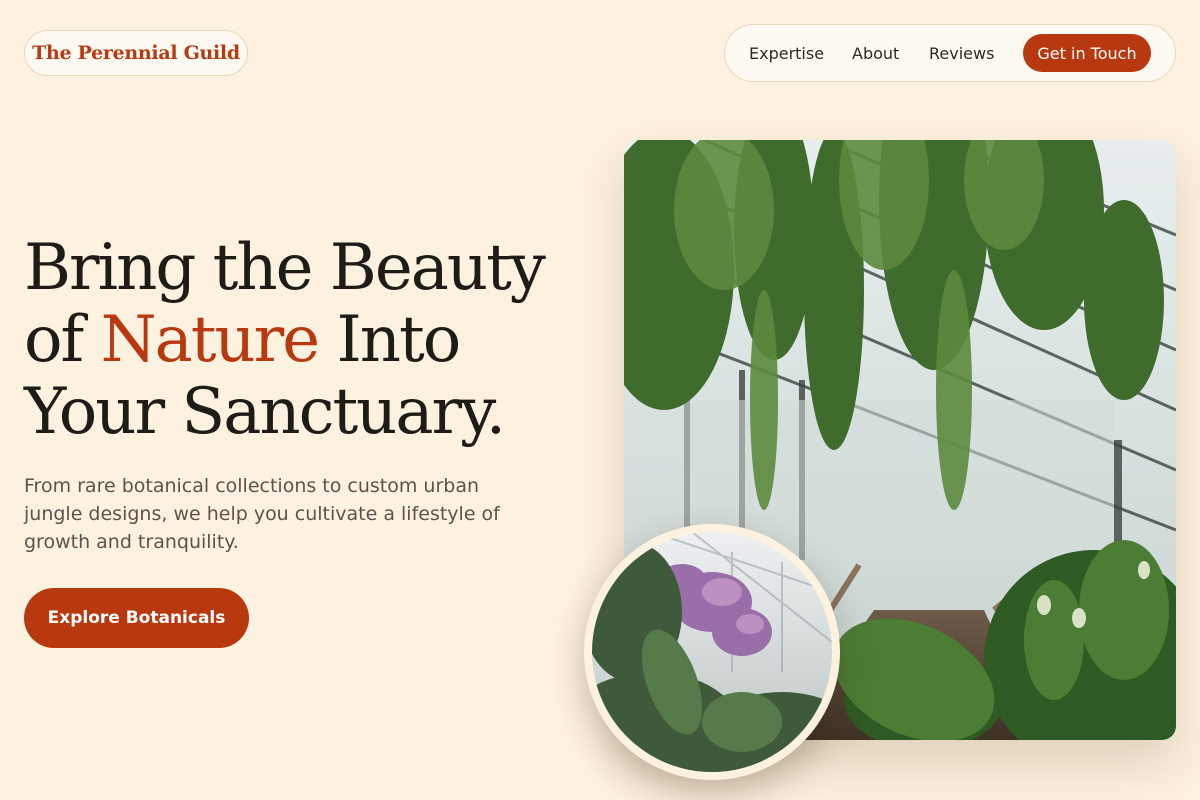  I want to click on flowering-tree-photo, so click(712, 652).